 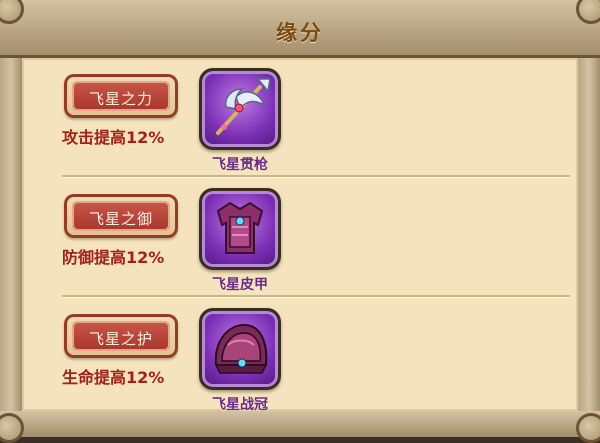 I want to click on fate-tag-plate: 飞星之护, so click(x=121, y=336).